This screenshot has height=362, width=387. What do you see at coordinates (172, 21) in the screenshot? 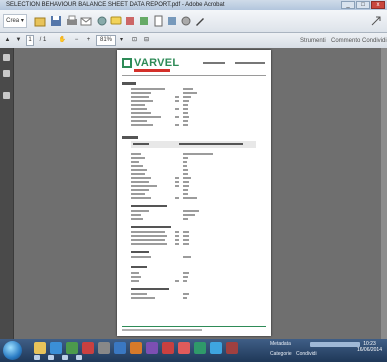
I see `export-icon` at bounding box center [172, 21].